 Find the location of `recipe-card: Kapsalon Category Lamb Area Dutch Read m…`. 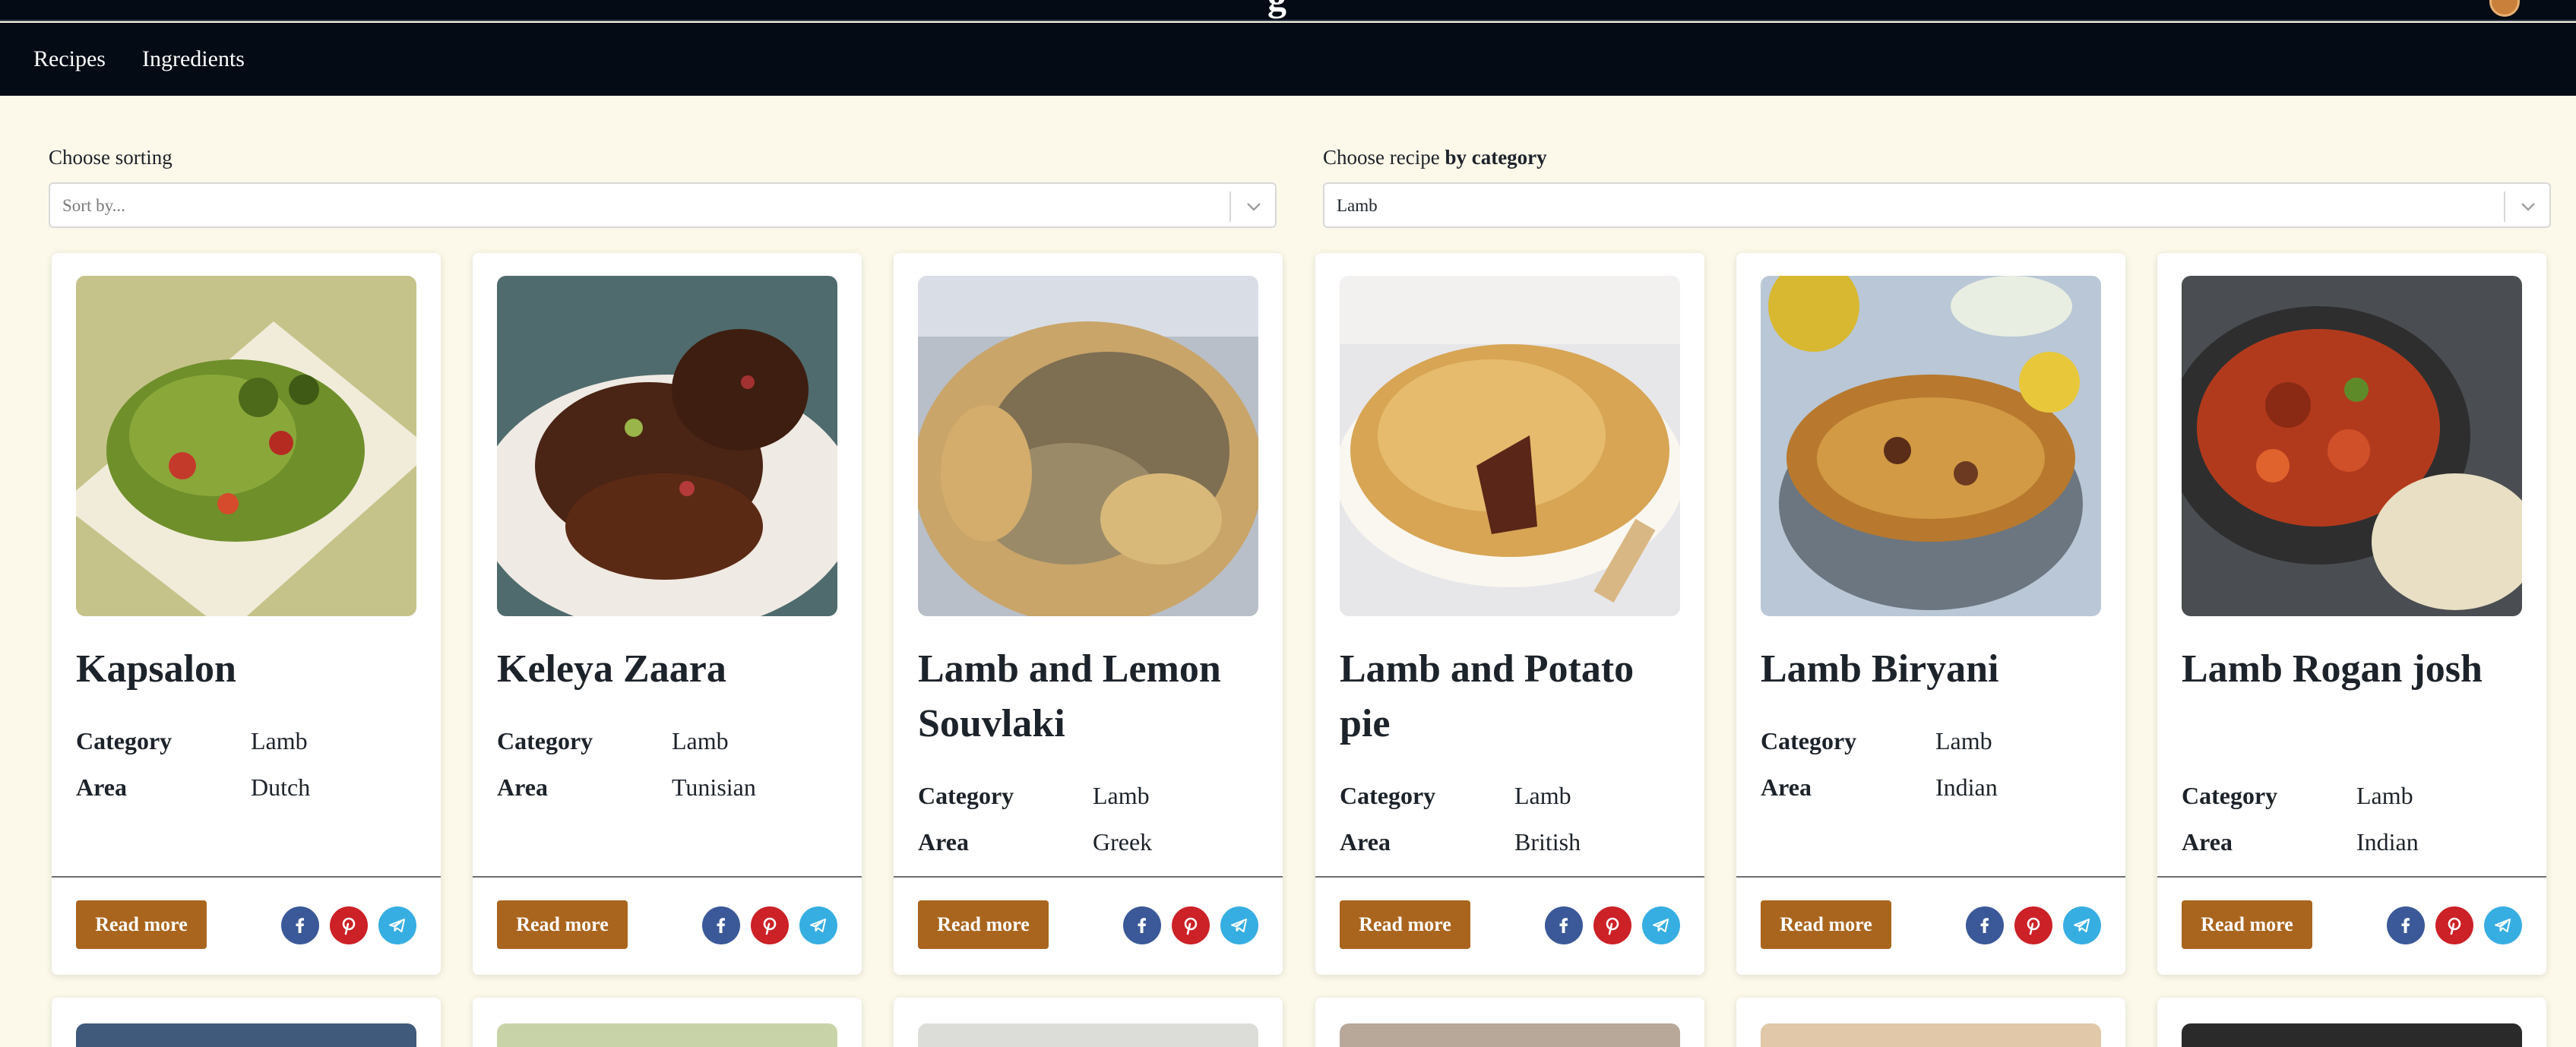

recipe-card: Kapsalon Category Lamb Area Dutch Read m… is located at coordinates (246, 614).